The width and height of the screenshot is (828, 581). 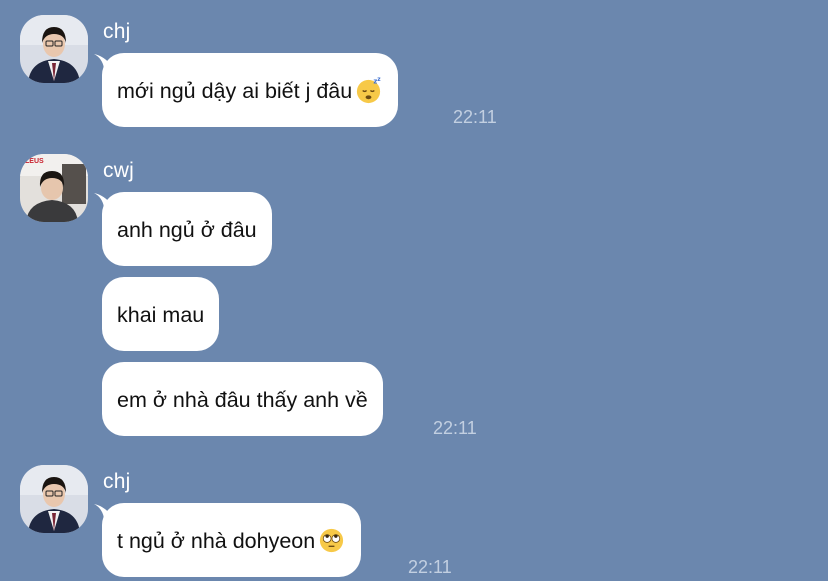 I want to click on message-bubble: t ngủ ở nhà dohyeon, so click(x=232, y=540).